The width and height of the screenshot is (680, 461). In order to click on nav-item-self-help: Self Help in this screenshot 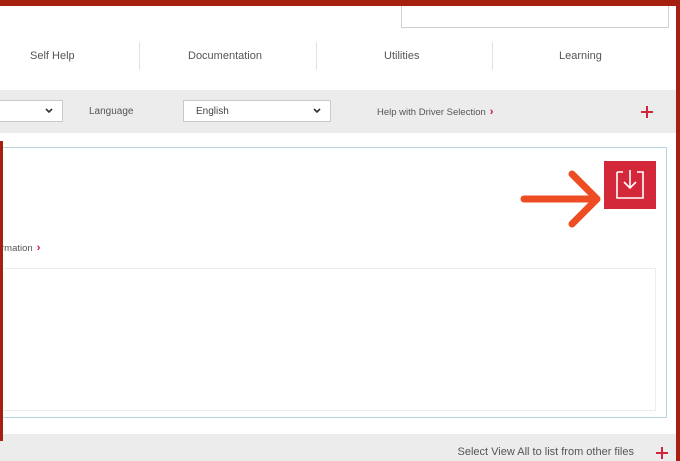, I will do `click(52, 56)`.